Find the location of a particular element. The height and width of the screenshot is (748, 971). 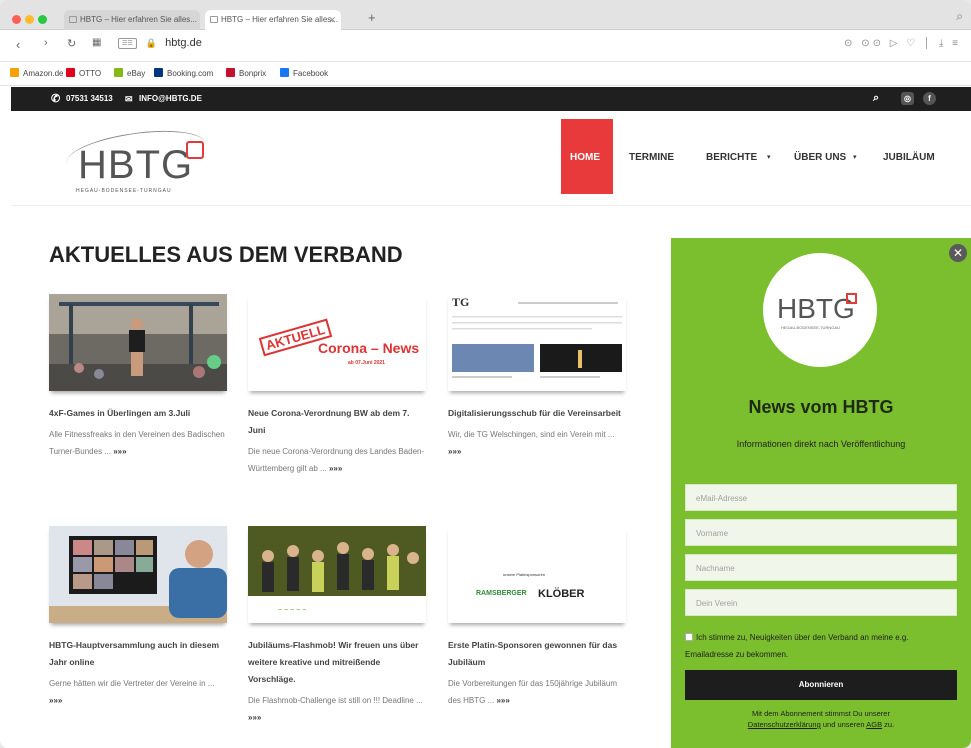

post-title: 4xF-Games in Überlingen am 3.Juli is located at coordinates (138, 413).